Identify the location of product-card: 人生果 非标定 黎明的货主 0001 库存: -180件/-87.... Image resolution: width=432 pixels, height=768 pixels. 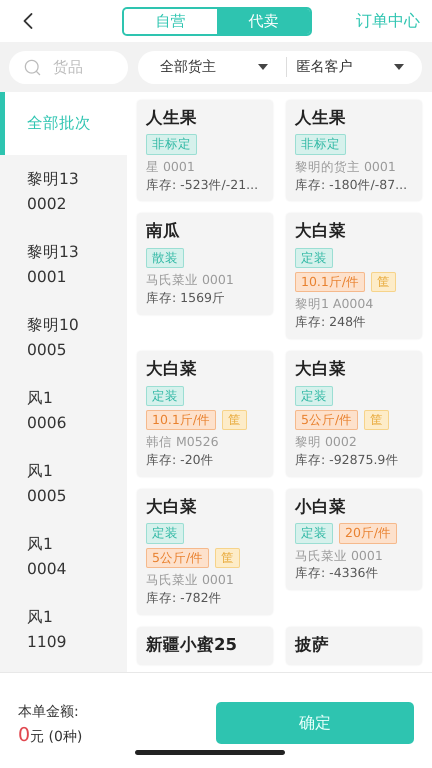
(354, 151).